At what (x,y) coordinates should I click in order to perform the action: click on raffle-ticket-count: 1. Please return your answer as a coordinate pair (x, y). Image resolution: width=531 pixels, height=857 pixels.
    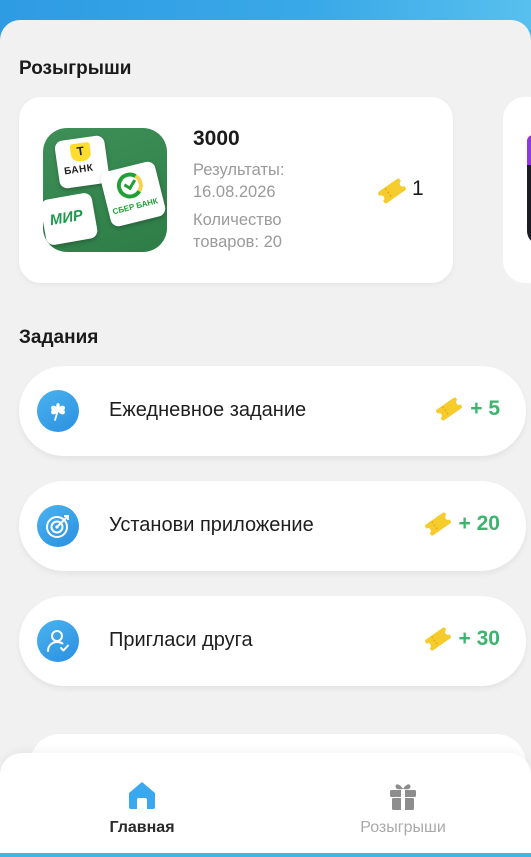
    Looking at the image, I should click on (418, 188).